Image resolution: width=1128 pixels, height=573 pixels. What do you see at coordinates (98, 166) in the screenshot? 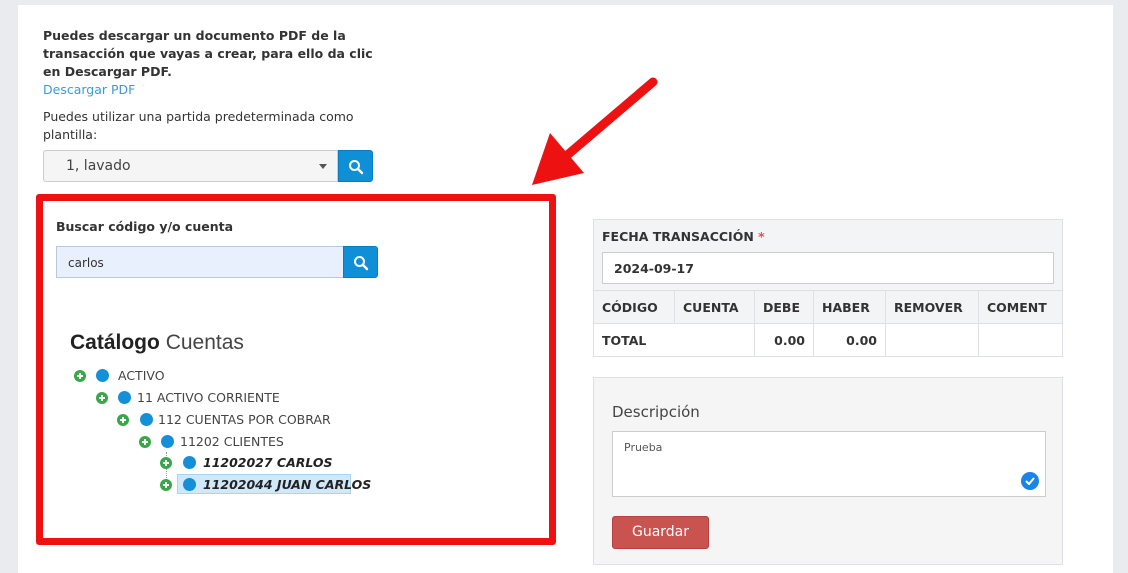
I see `template-selected-value: 1, lavado` at bounding box center [98, 166].